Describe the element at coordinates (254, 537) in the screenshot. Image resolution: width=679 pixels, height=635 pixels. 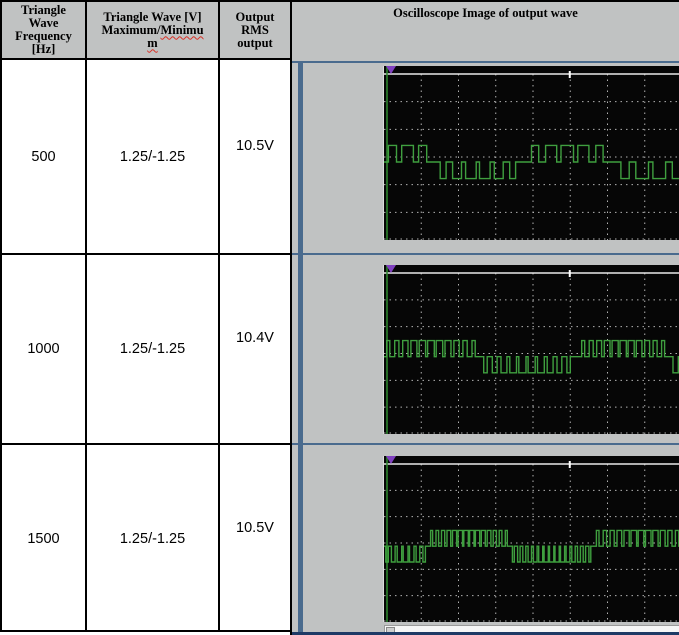
I see `cell-rms-row3: 10.5V` at that location.